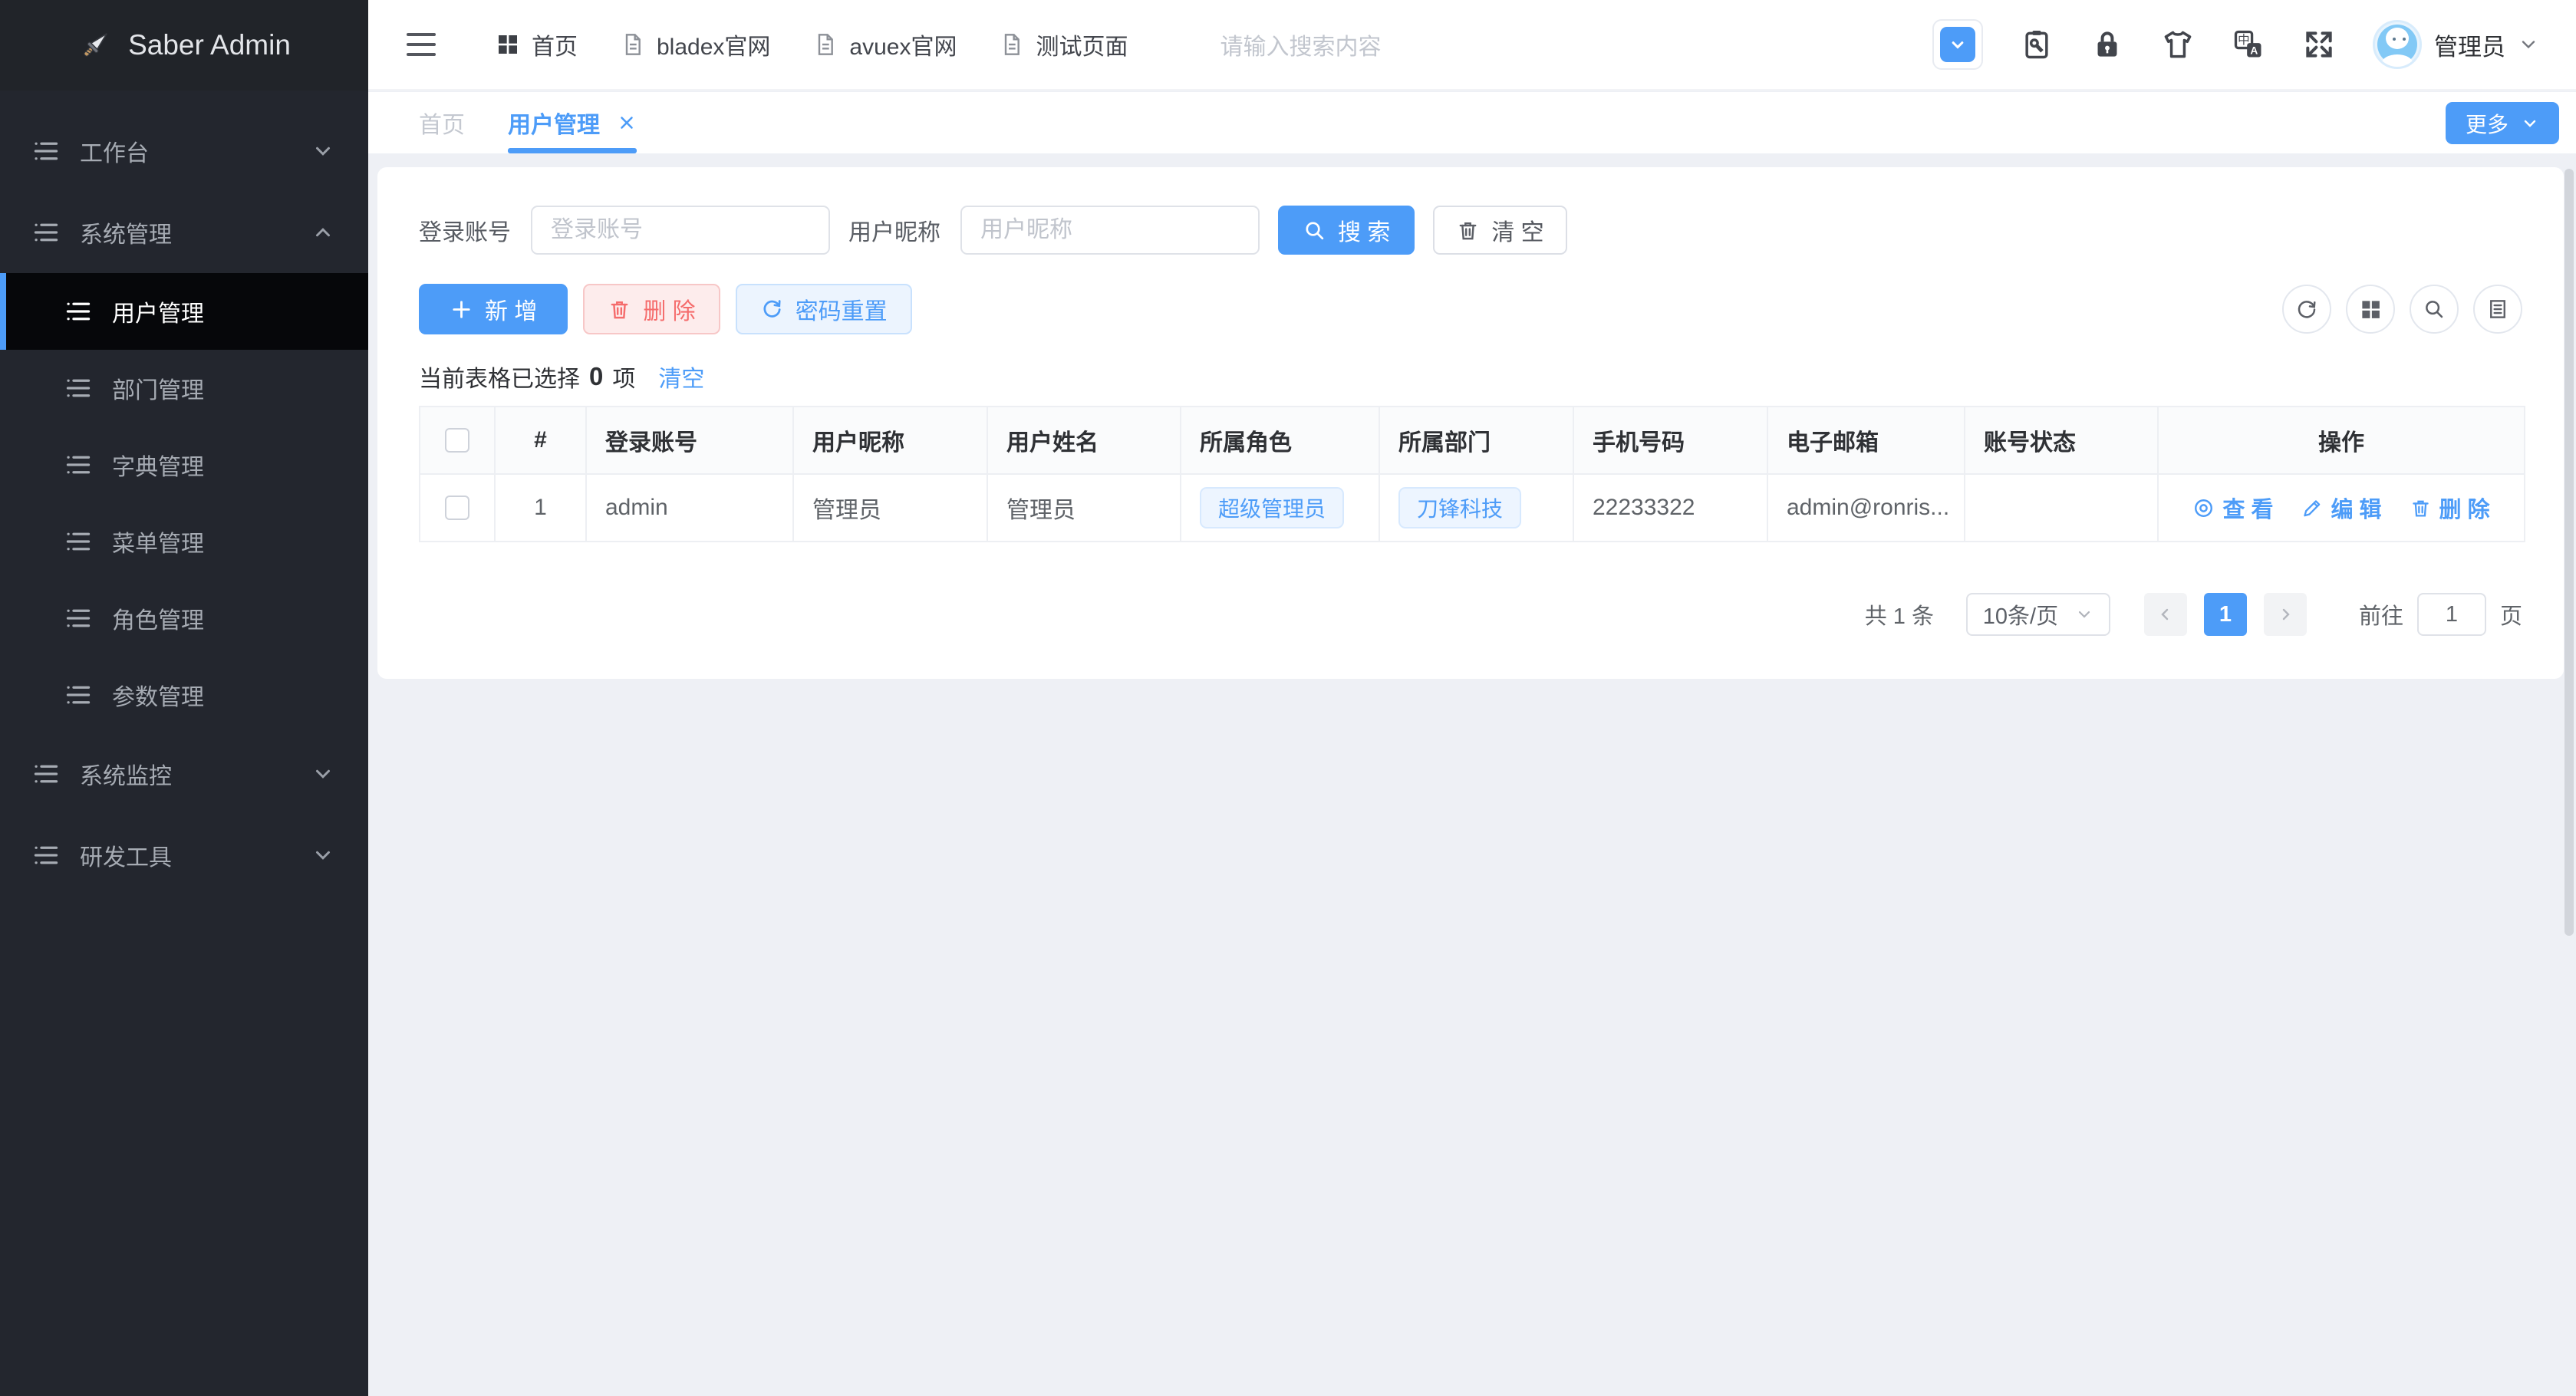 The height and width of the screenshot is (1396, 2576). What do you see at coordinates (2037, 615) in the screenshot?
I see `page-size-select: 10条/页` at bounding box center [2037, 615].